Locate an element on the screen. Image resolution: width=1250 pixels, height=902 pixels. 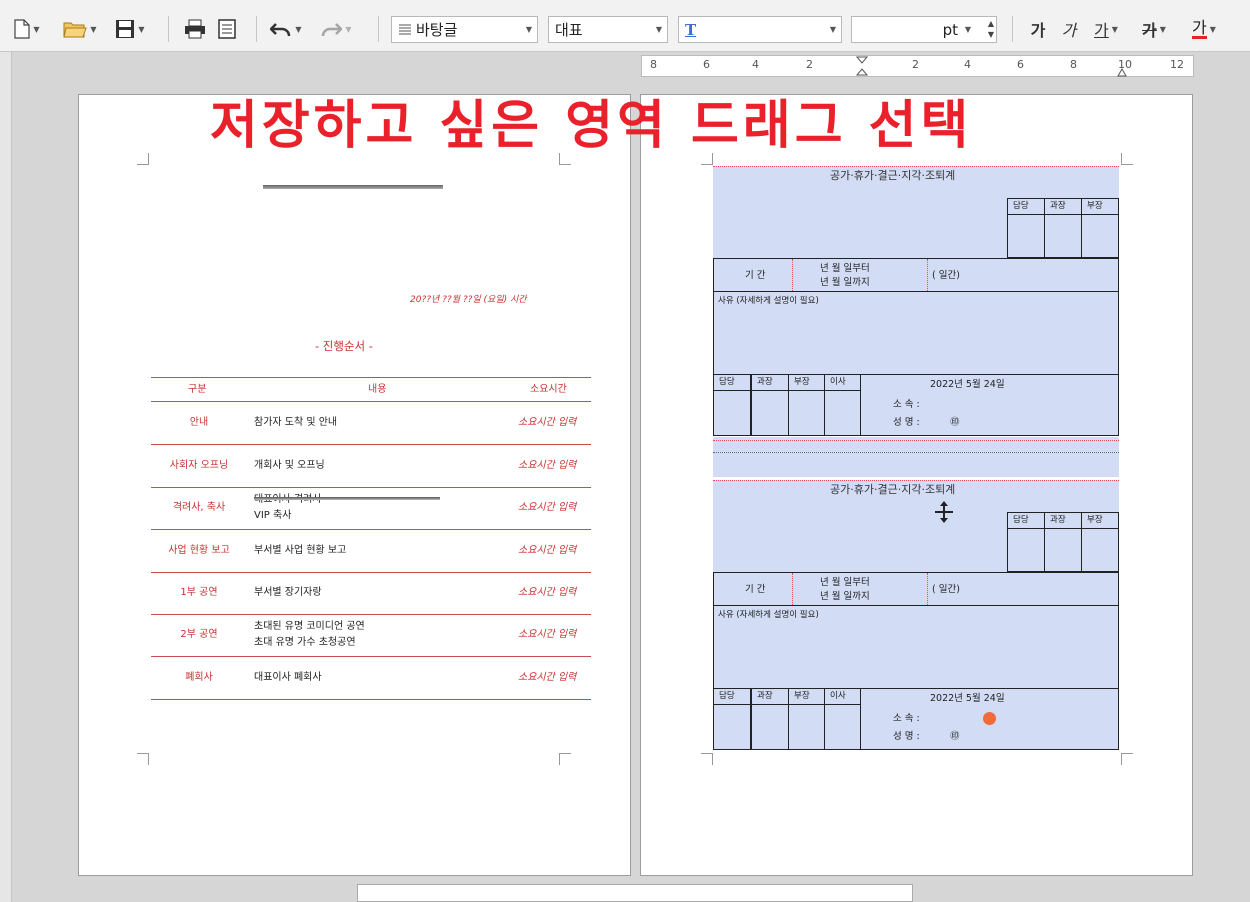
font-color-button: 가 ▼ is located at coordinates (1204, 29).